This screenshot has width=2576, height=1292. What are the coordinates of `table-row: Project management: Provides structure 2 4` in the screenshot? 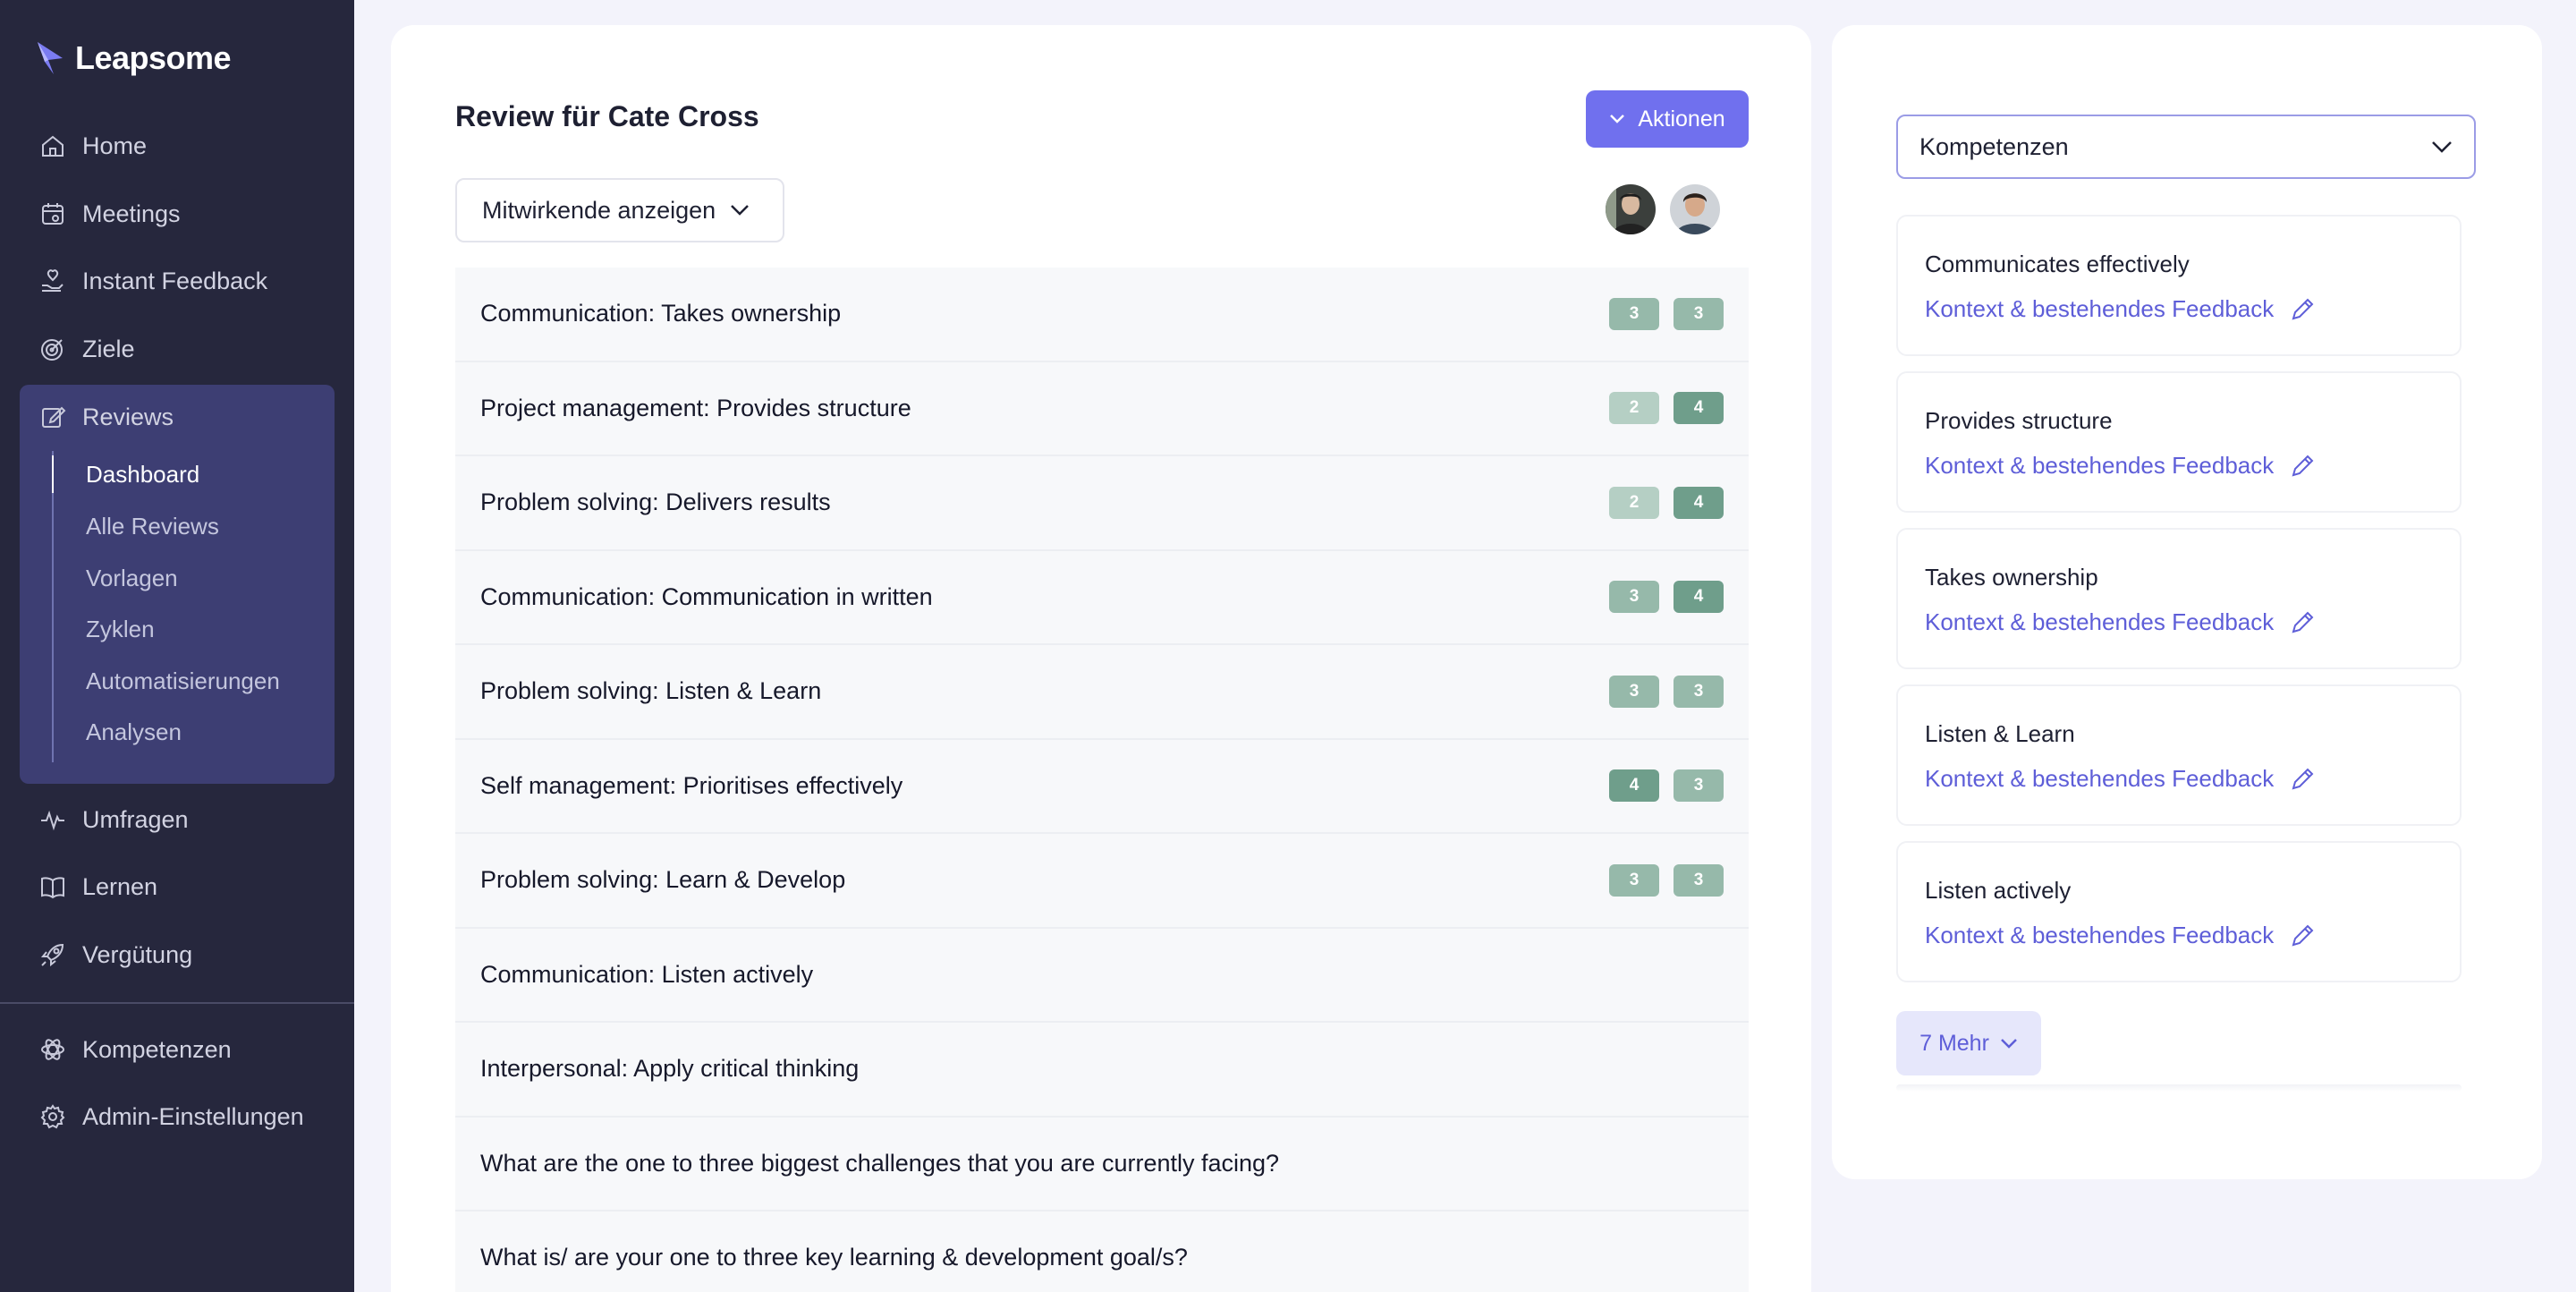 It's located at (1102, 408).